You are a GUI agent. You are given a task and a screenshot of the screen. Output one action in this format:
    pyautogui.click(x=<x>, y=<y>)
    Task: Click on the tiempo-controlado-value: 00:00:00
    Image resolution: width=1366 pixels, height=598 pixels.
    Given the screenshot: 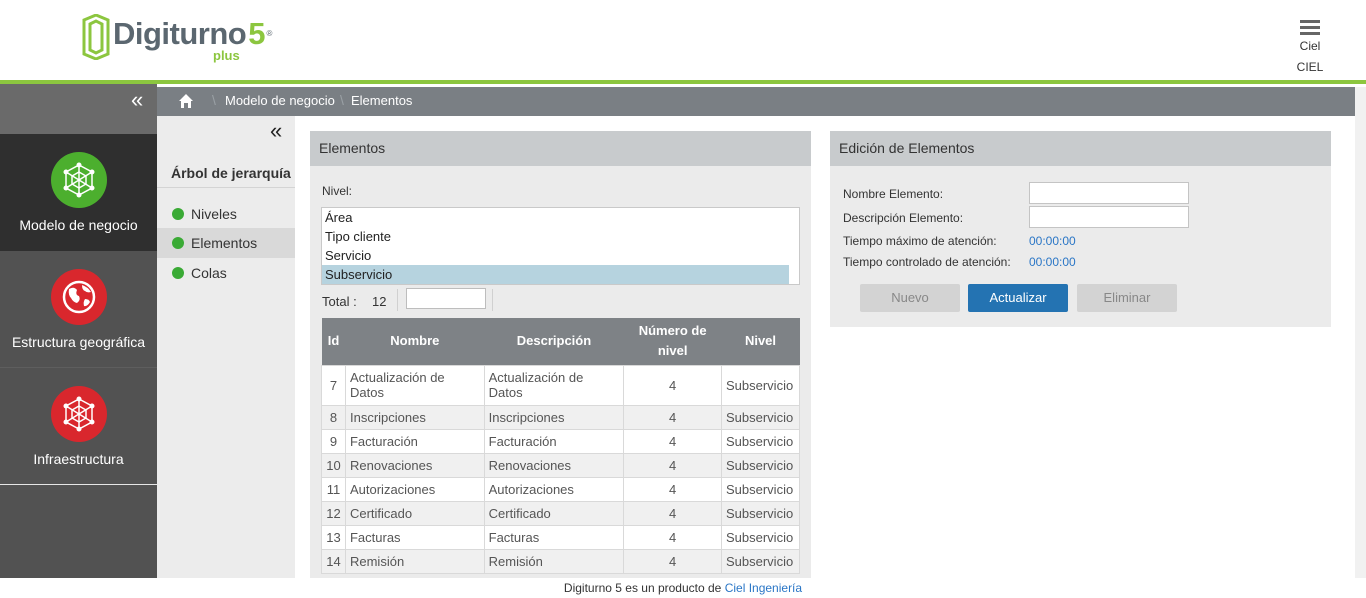 What is the action you would take?
    pyautogui.click(x=1052, y=262)
    